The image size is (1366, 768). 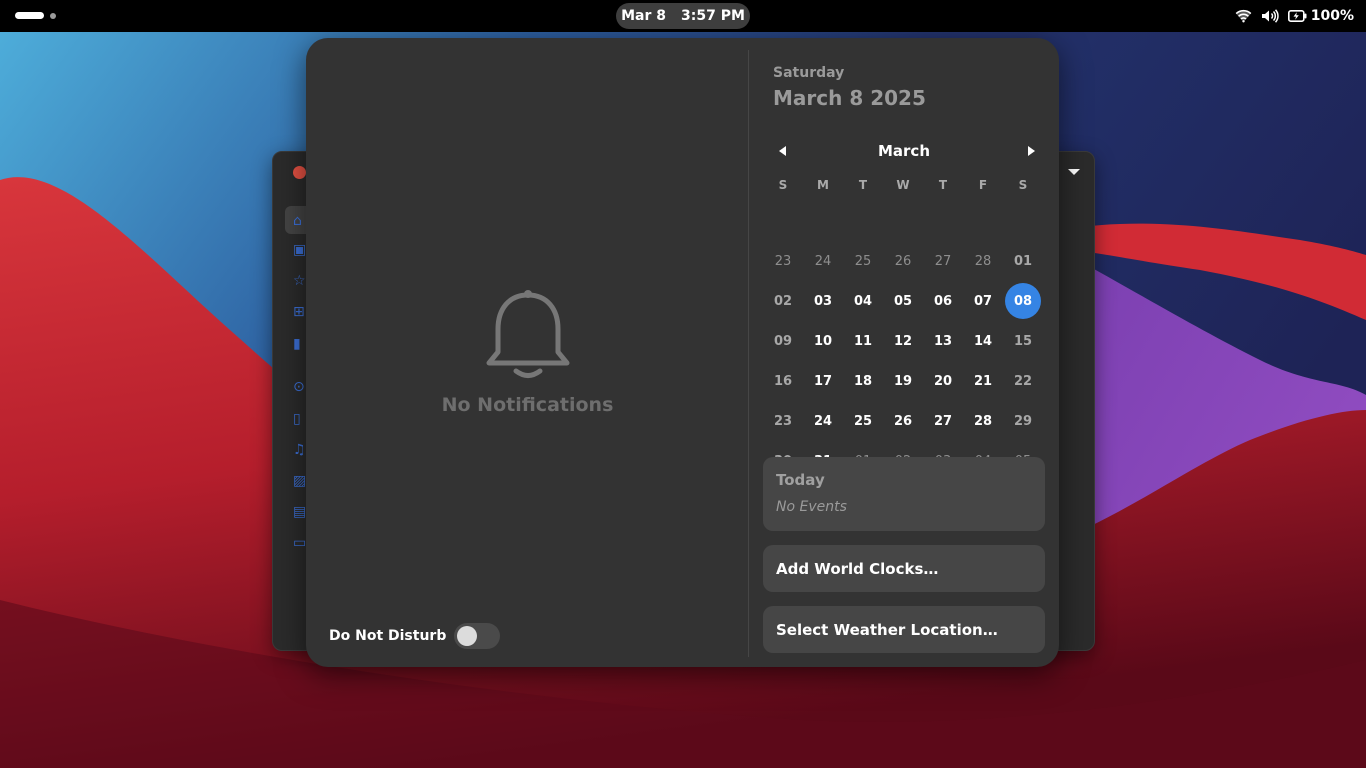 What do you see at coordinates (1243, 16) in the screenshot?
I see `wifi-icon` at bounding box center [1243, 16].